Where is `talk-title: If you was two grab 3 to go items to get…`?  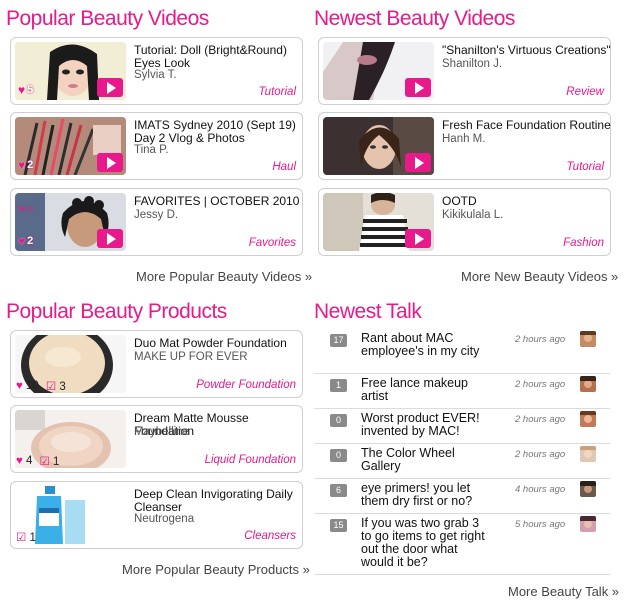 talk-title: If you was two grab 3 to go items to get… is located at coordinates (426, 543).